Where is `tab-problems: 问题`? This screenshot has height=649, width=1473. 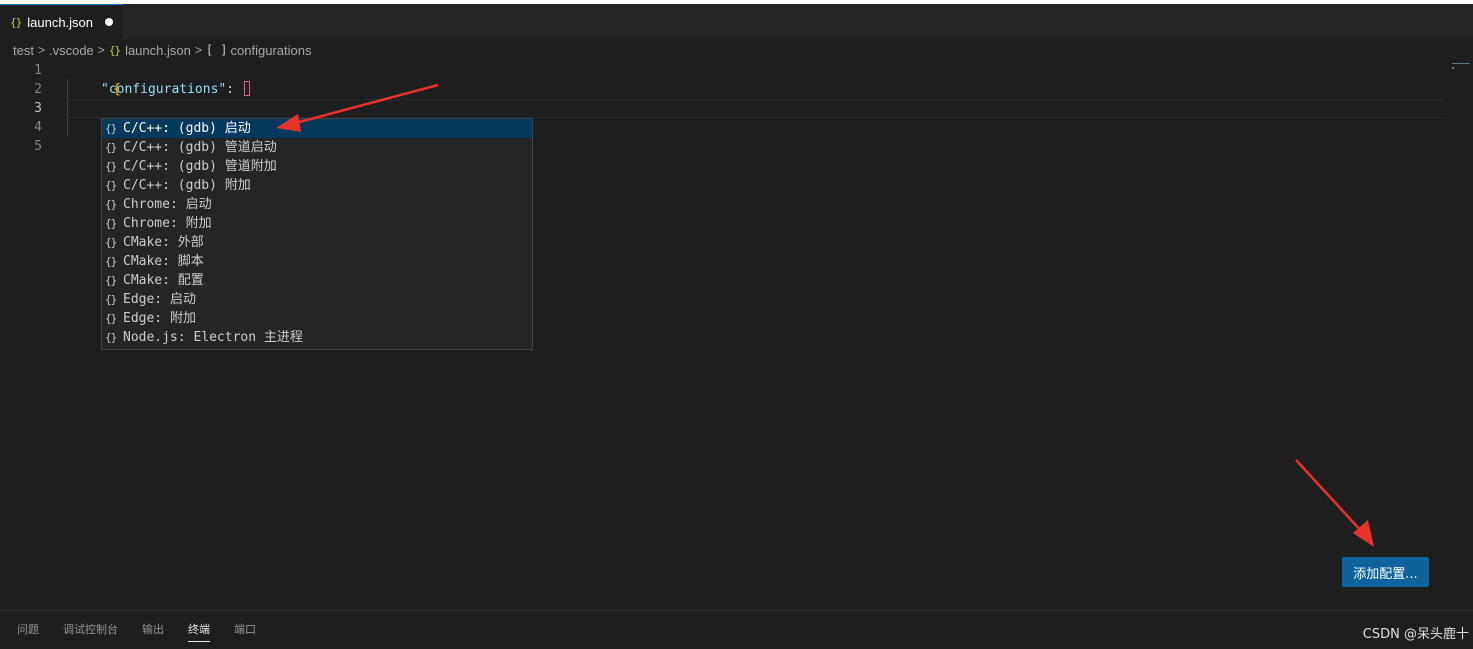
tab-problems: 问题 is located at coordinates (28, 631).